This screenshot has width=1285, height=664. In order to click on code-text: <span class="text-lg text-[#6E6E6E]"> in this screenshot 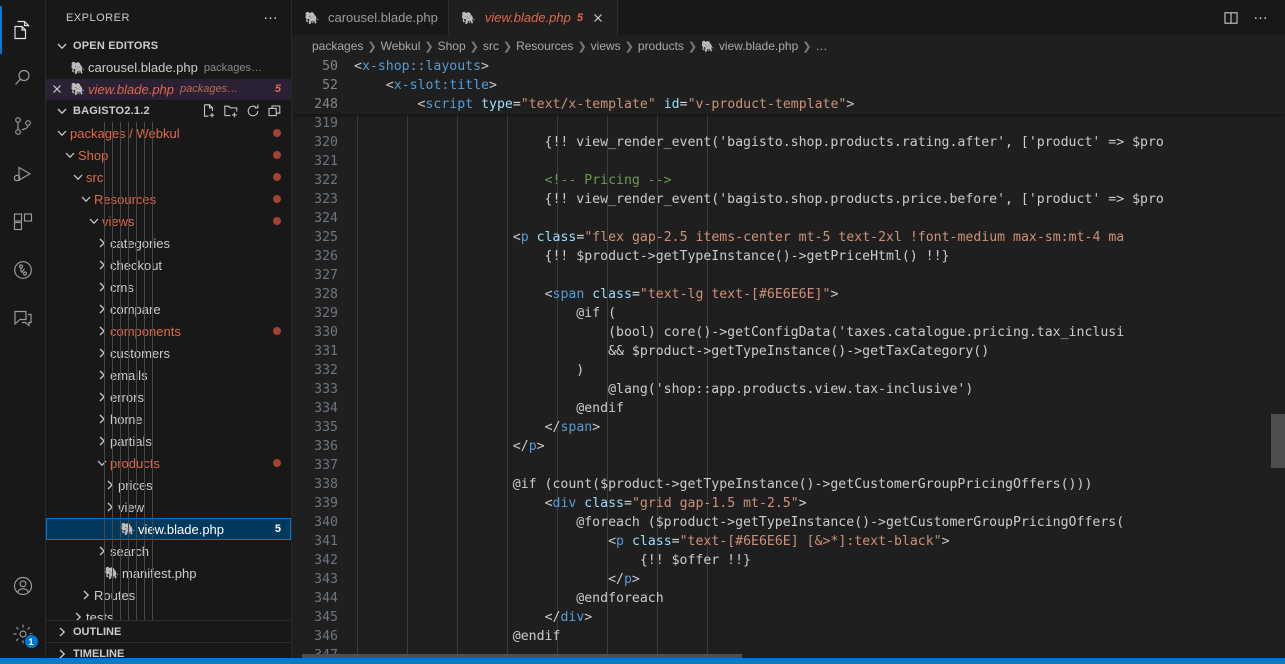, I will do `click(819, 294)`.